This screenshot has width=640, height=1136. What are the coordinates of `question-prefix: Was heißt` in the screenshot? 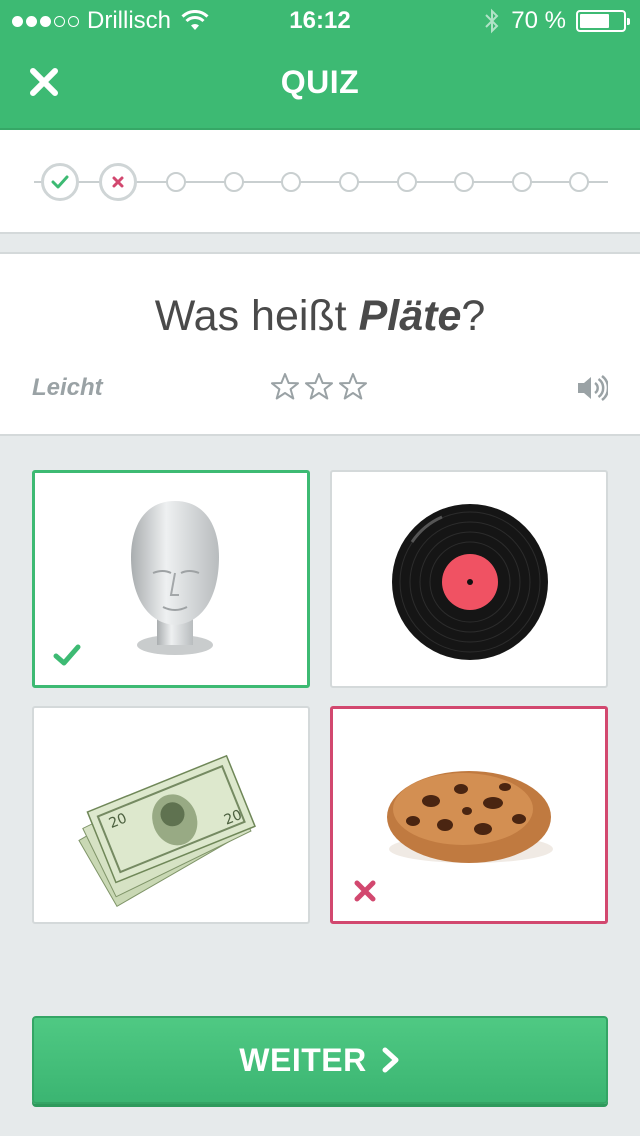 It's located at (256, 316).